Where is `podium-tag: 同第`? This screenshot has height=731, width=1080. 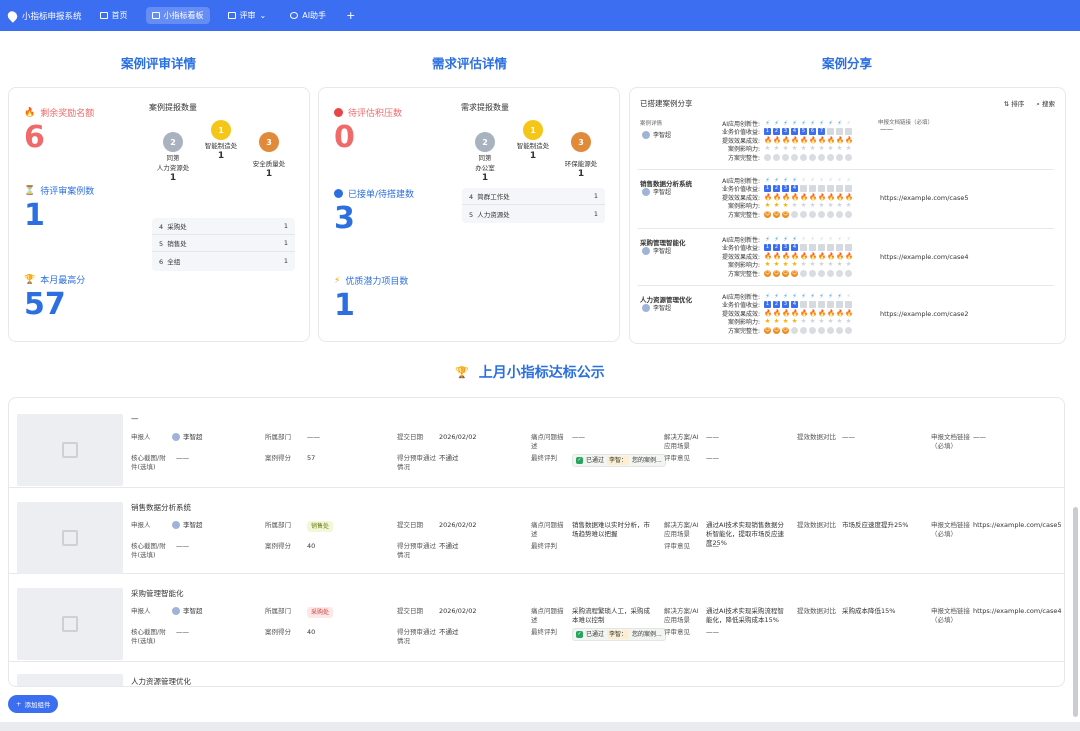 podium-tag: 同第 is located at coordinates (173, 158).